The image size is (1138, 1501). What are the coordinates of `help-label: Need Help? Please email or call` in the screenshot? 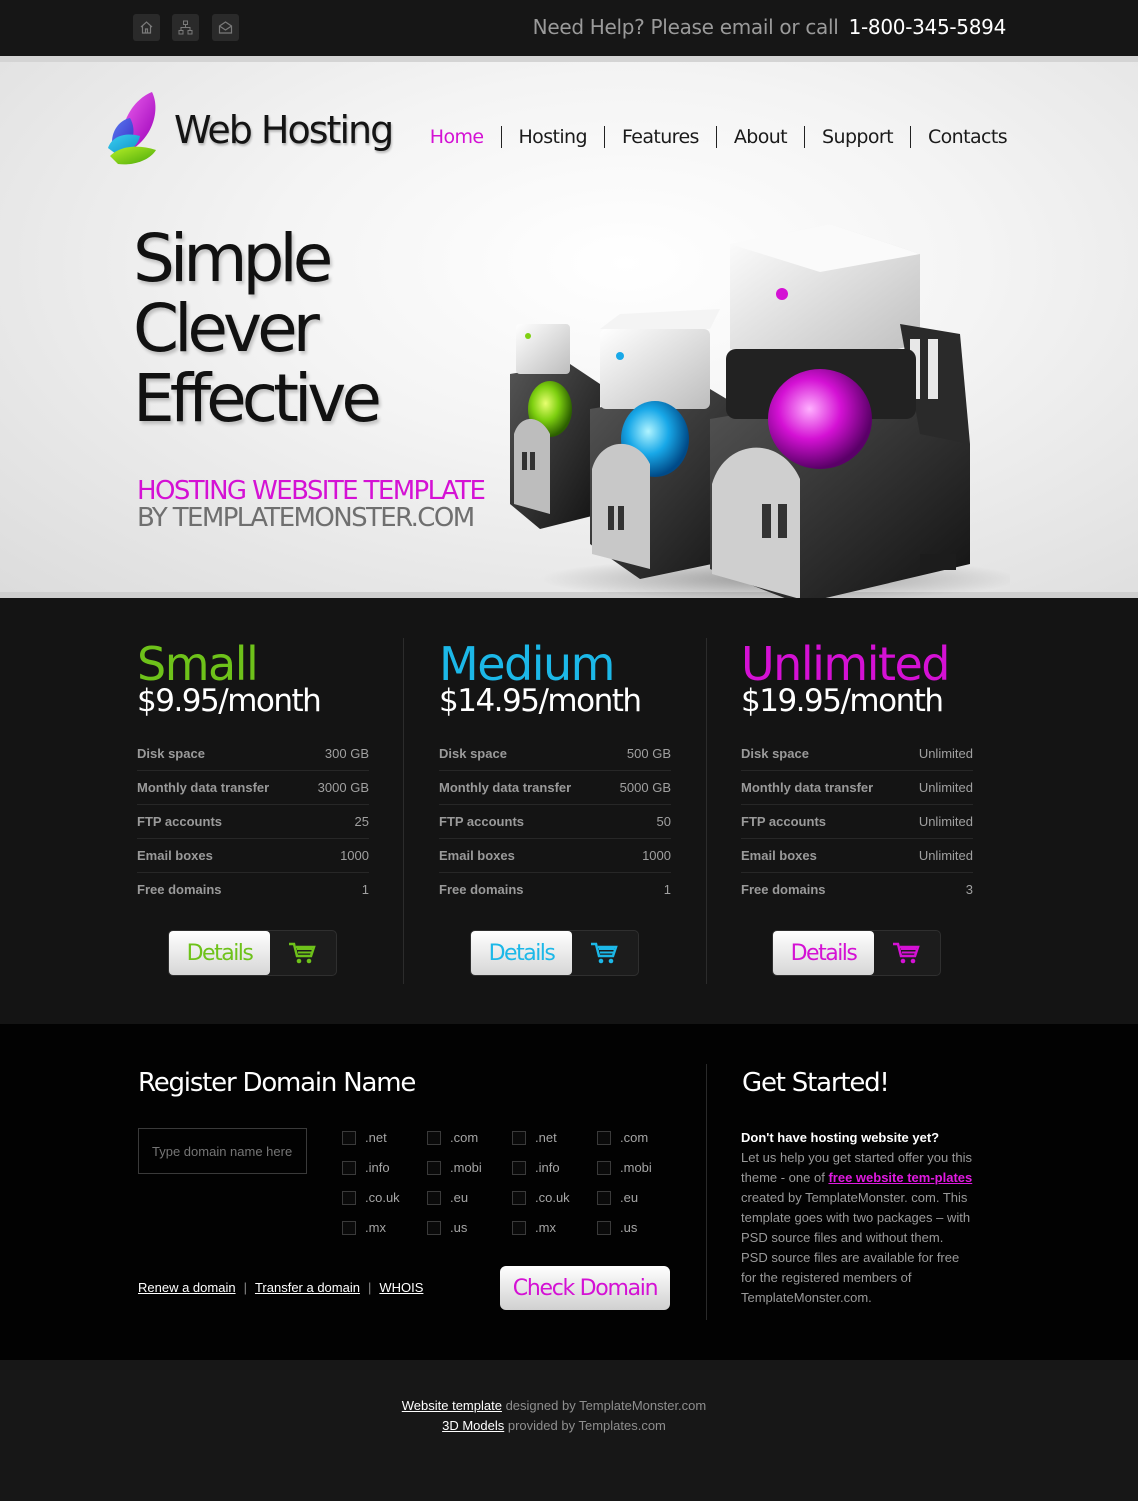 It's located at (685, 27).